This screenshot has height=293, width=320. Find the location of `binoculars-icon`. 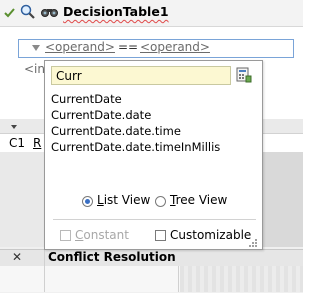

binoculars-icon is located at coordinates (49, 13).